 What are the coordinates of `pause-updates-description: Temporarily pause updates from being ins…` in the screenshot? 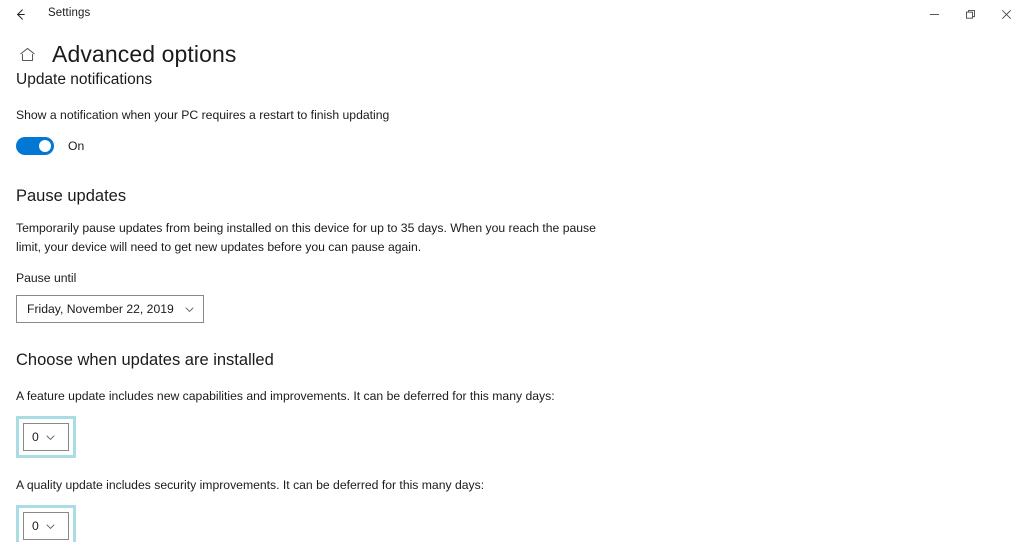 It's located at (306, 237).